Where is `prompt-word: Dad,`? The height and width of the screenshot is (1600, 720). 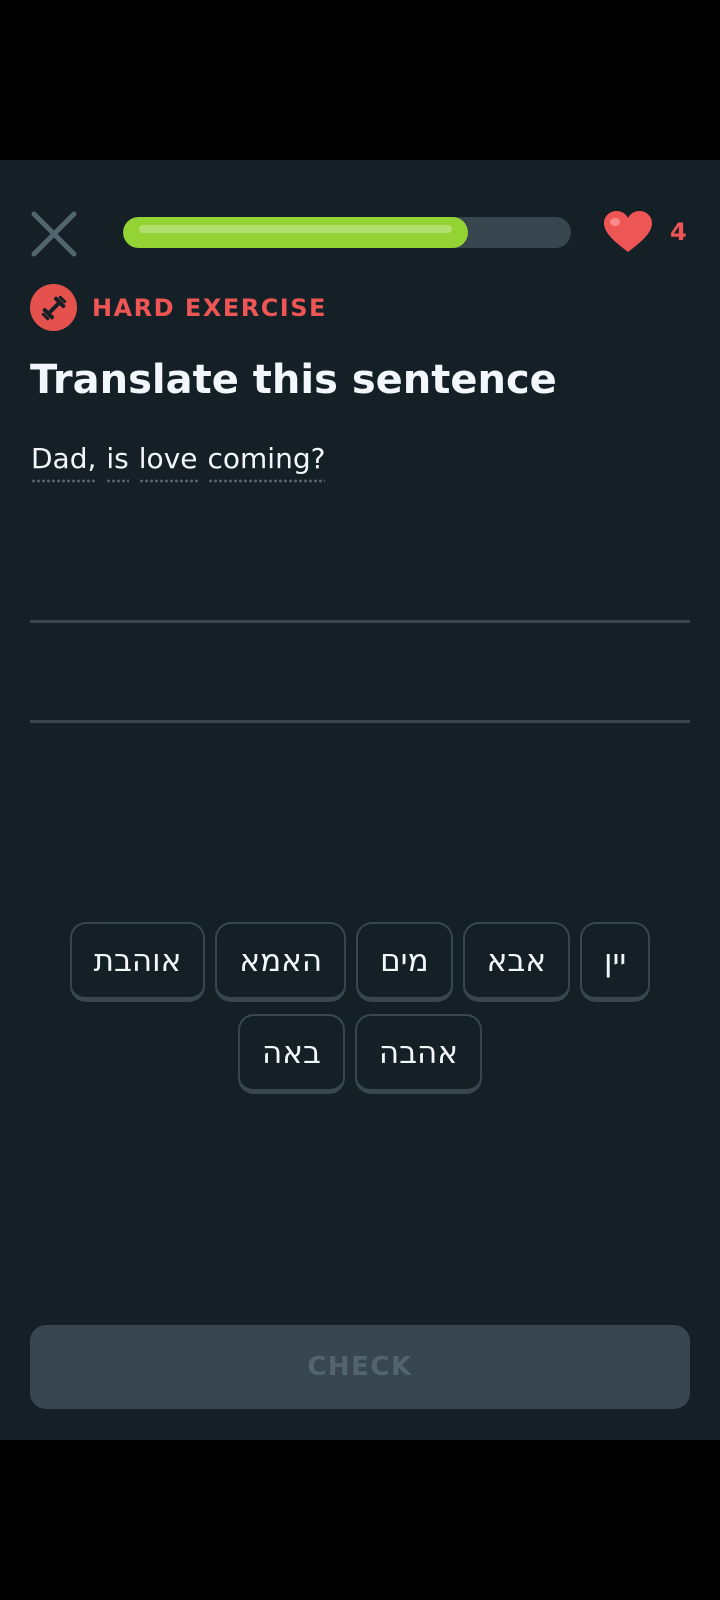 prompt-word: Dad, is located at coordinates (64, 462).